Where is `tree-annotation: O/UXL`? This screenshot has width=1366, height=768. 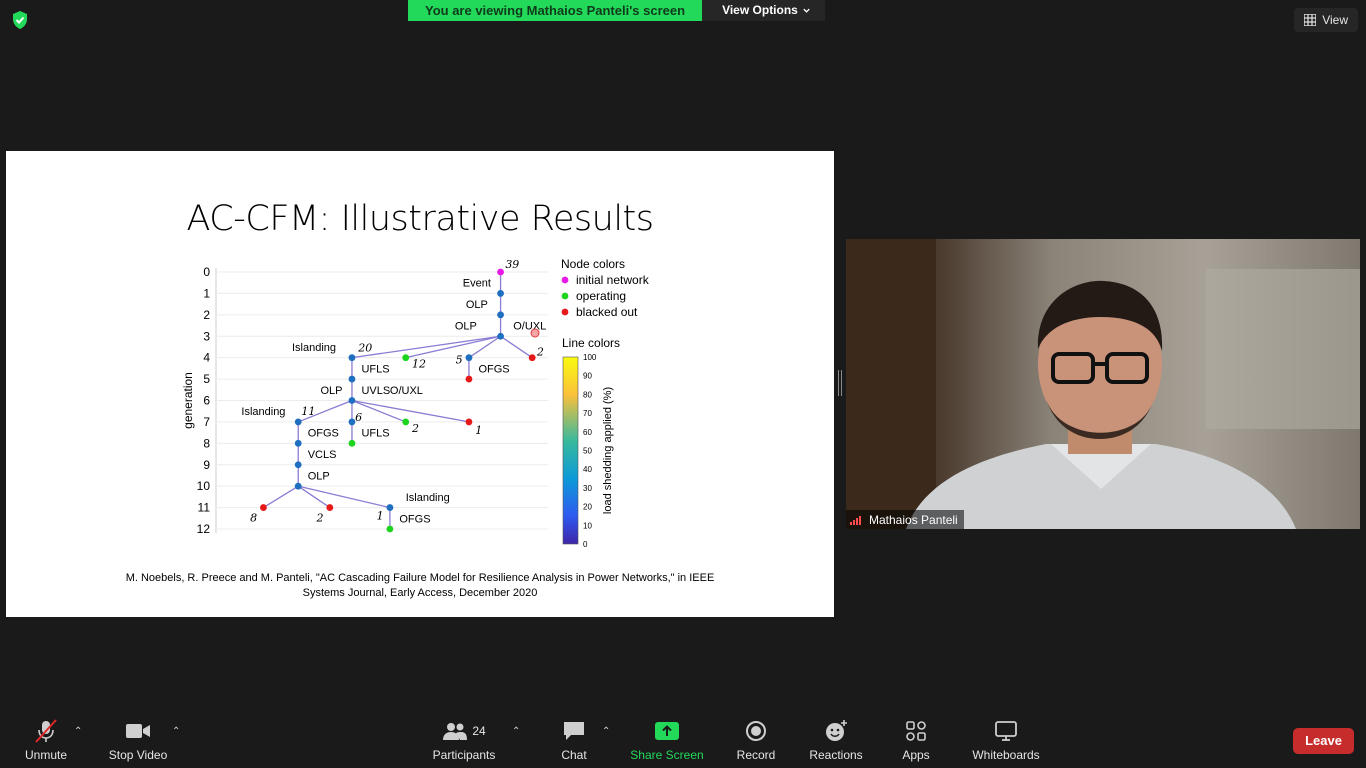 tree-annotation: O/UXL is located at coordinates (529, 327).